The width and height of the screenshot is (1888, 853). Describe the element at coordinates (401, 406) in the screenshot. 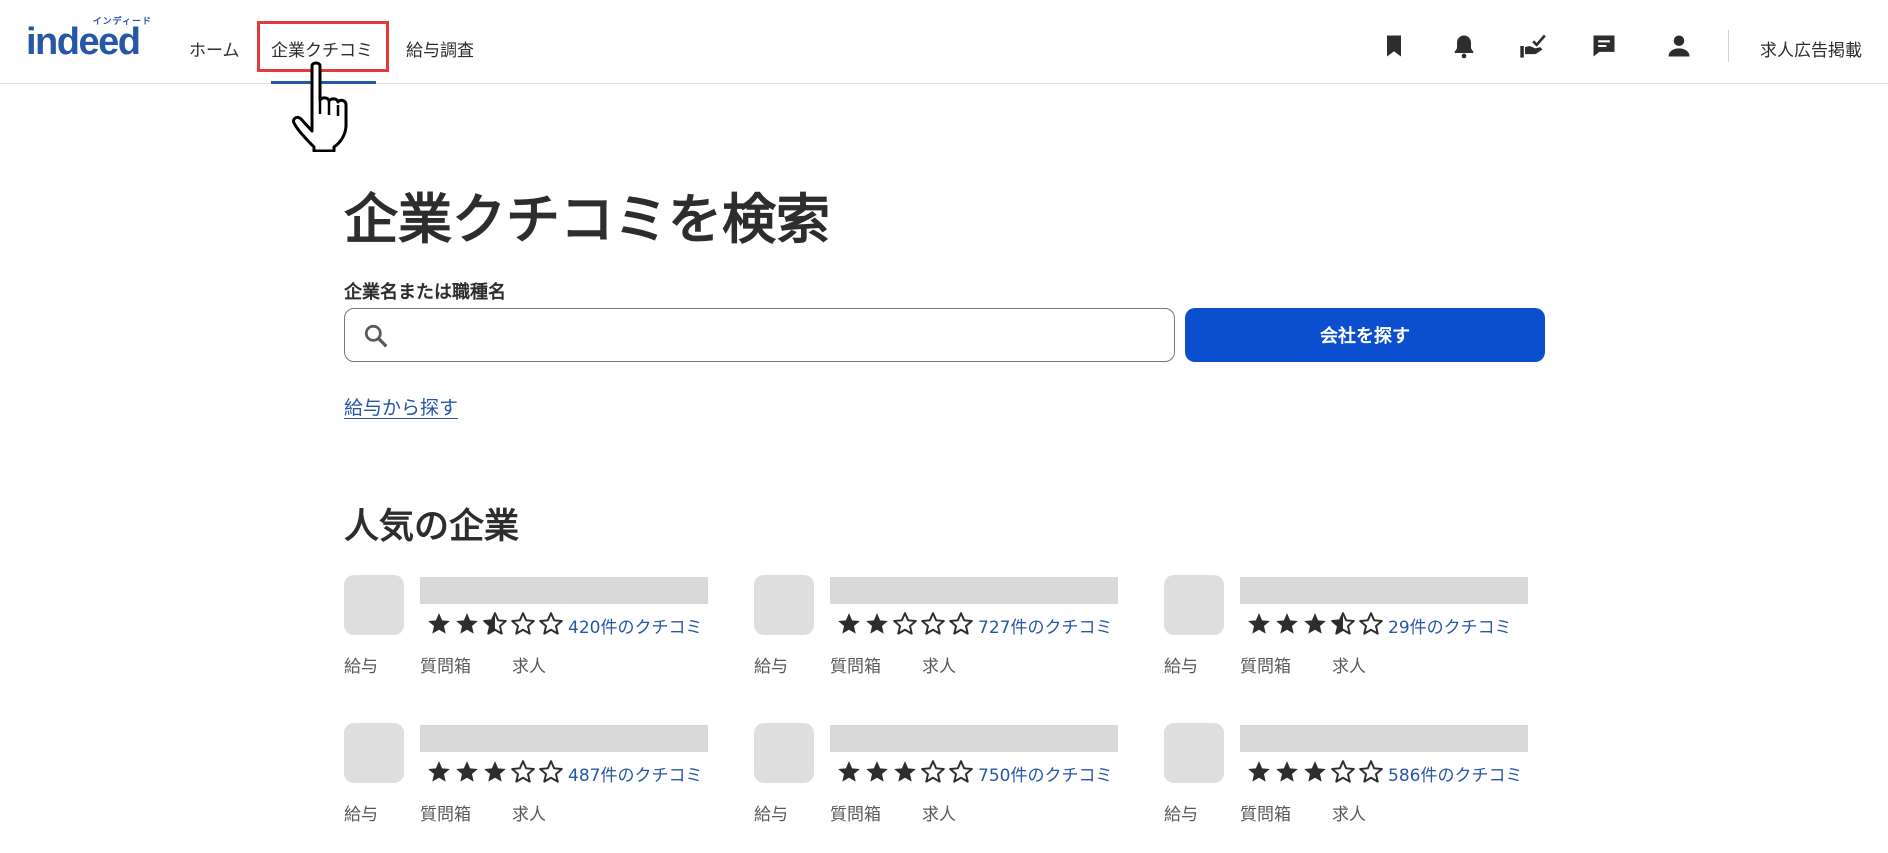

I see `find-by-salary-link: 給与から探す` at that location.